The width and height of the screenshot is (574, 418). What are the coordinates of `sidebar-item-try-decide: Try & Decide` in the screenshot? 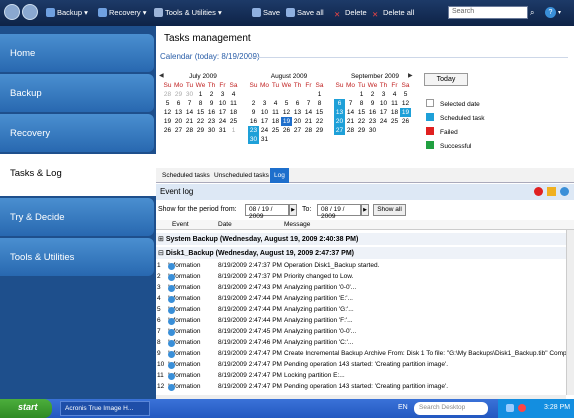 It's located at (77, 217).